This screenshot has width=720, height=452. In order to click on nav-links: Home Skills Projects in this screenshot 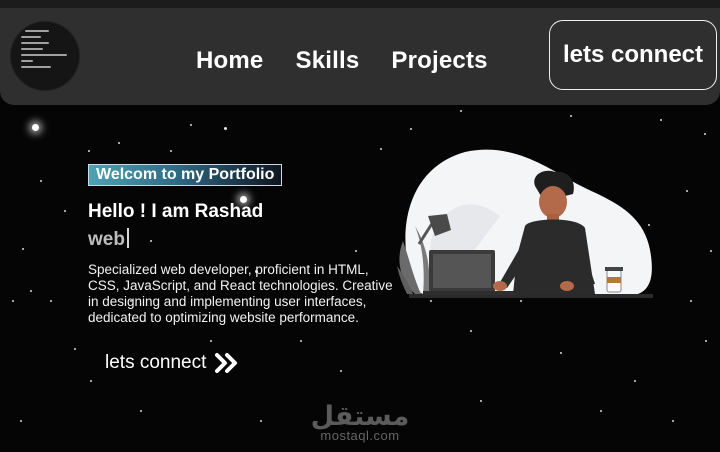, I will do `click(358, 61)`.